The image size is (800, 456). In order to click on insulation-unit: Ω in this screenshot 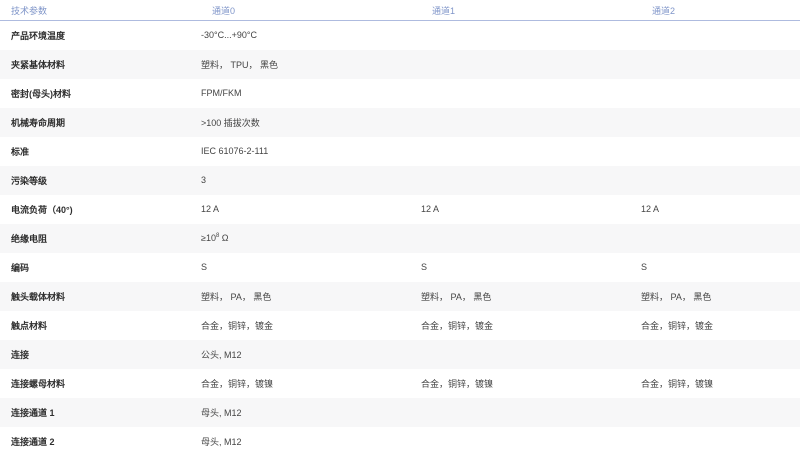, I will do `click(224, 238)`.